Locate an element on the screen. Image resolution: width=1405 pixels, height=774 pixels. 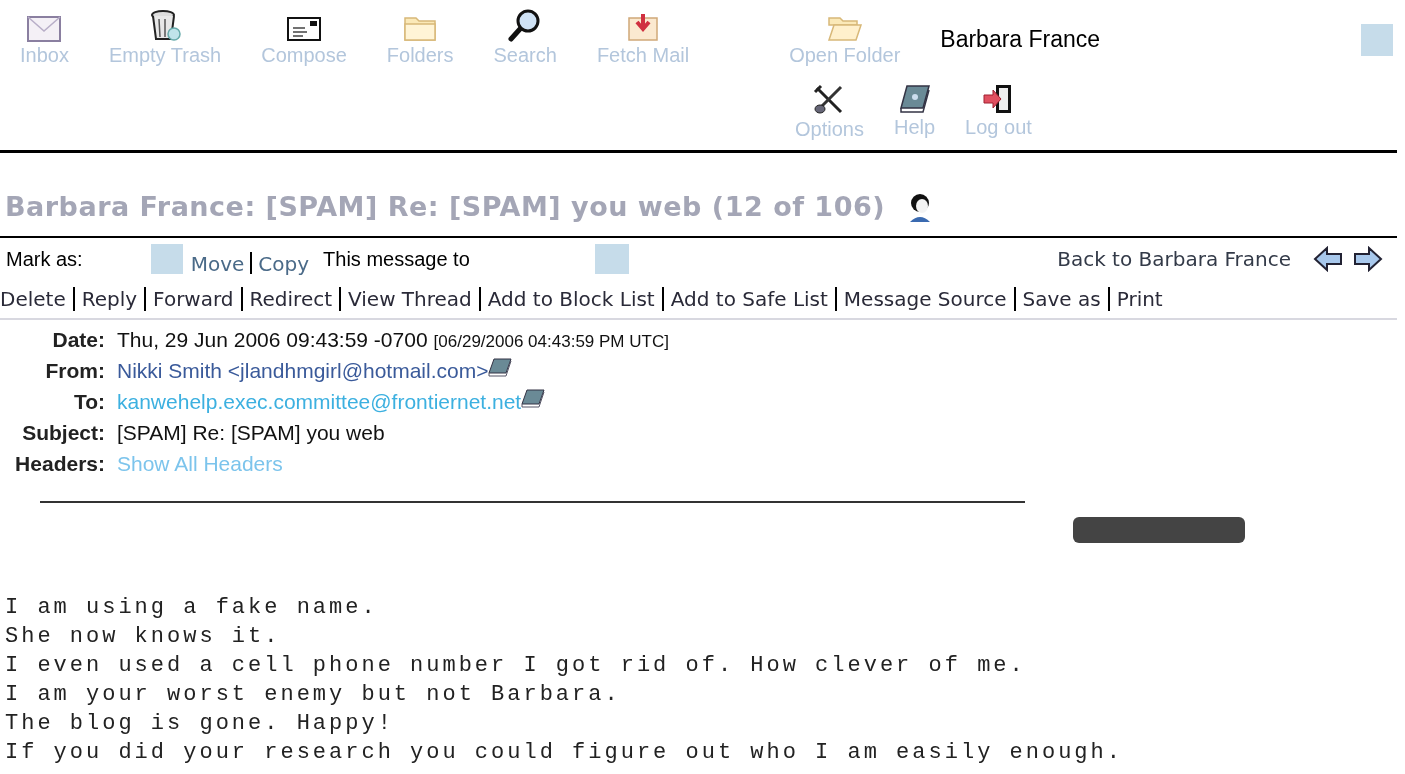
inbox-tray-icon is located at coordinates (643, 27).